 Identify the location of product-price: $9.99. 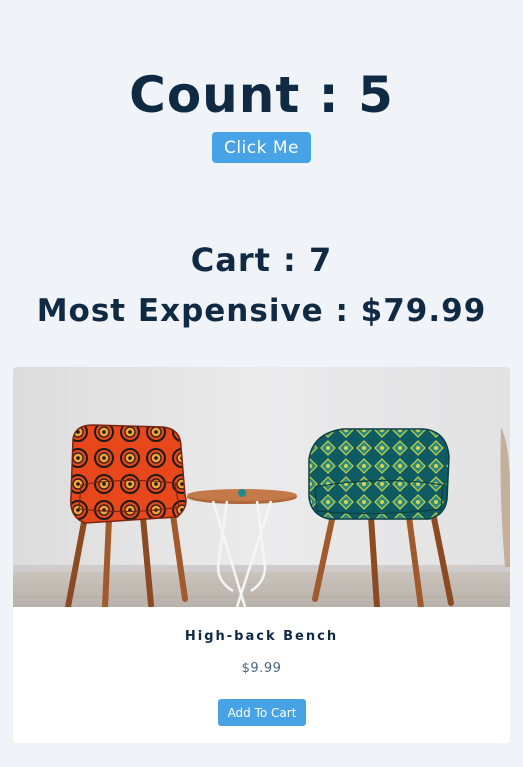
(261, 668).